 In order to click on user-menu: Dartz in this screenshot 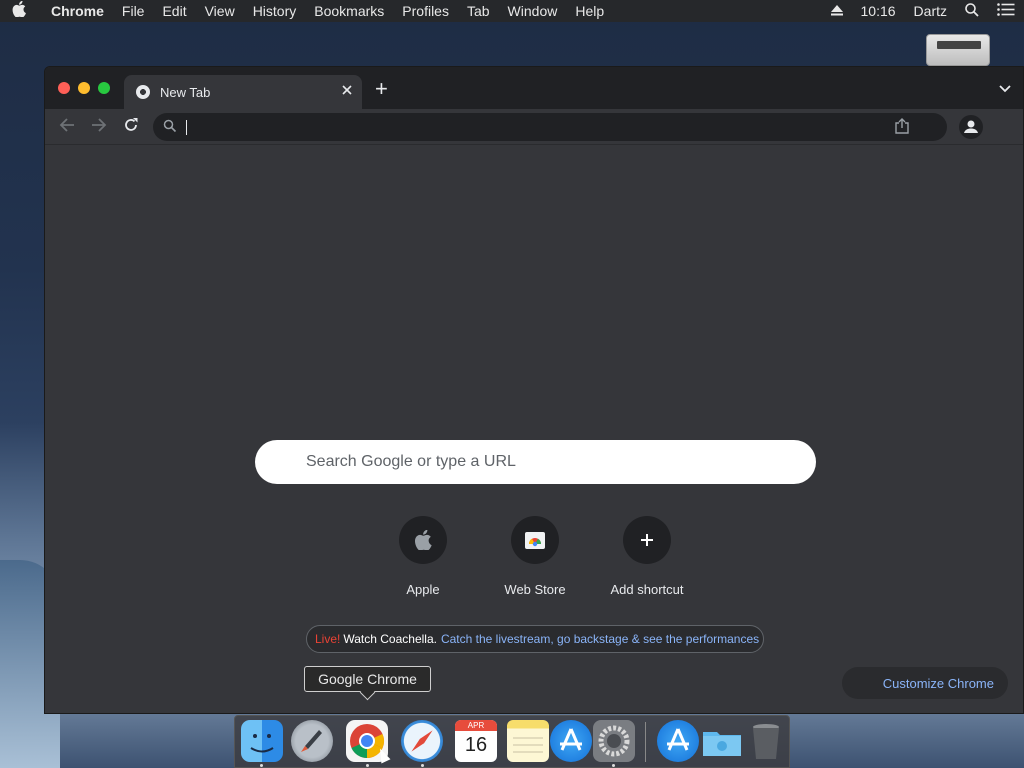, I will do `click(930, 11)`.